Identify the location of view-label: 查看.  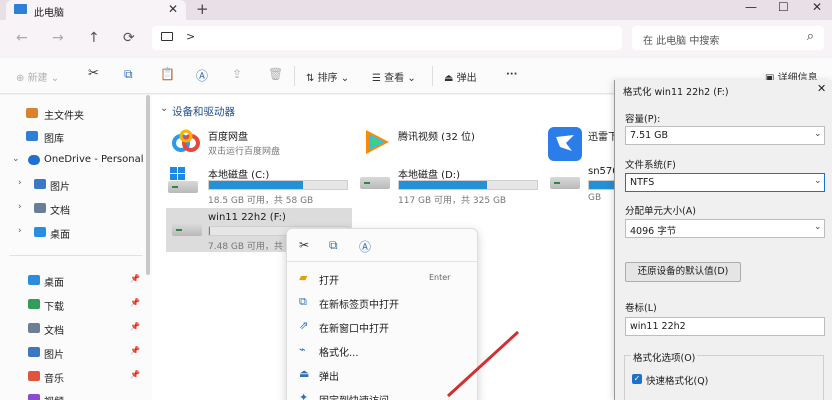
(394, 78).